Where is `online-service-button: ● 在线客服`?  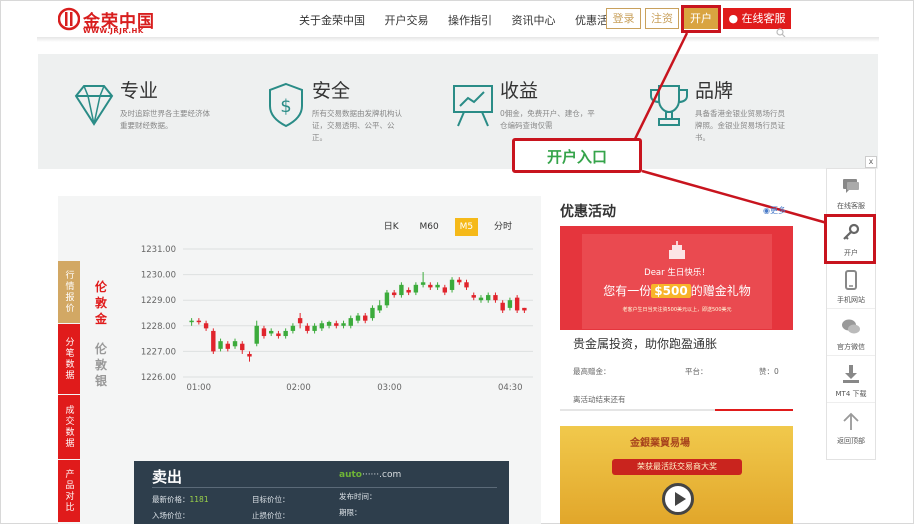 online-service-button: ● 在线客服 is located at coordinates (757, 18).